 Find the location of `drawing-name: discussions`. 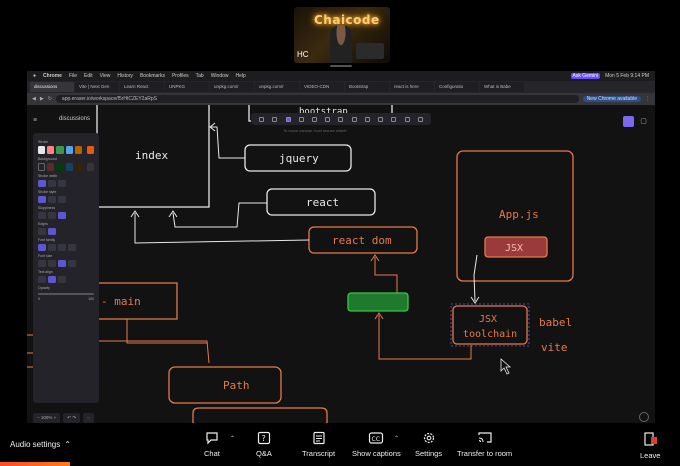

drawing-name: discussions is located at coordinates (74, 119).